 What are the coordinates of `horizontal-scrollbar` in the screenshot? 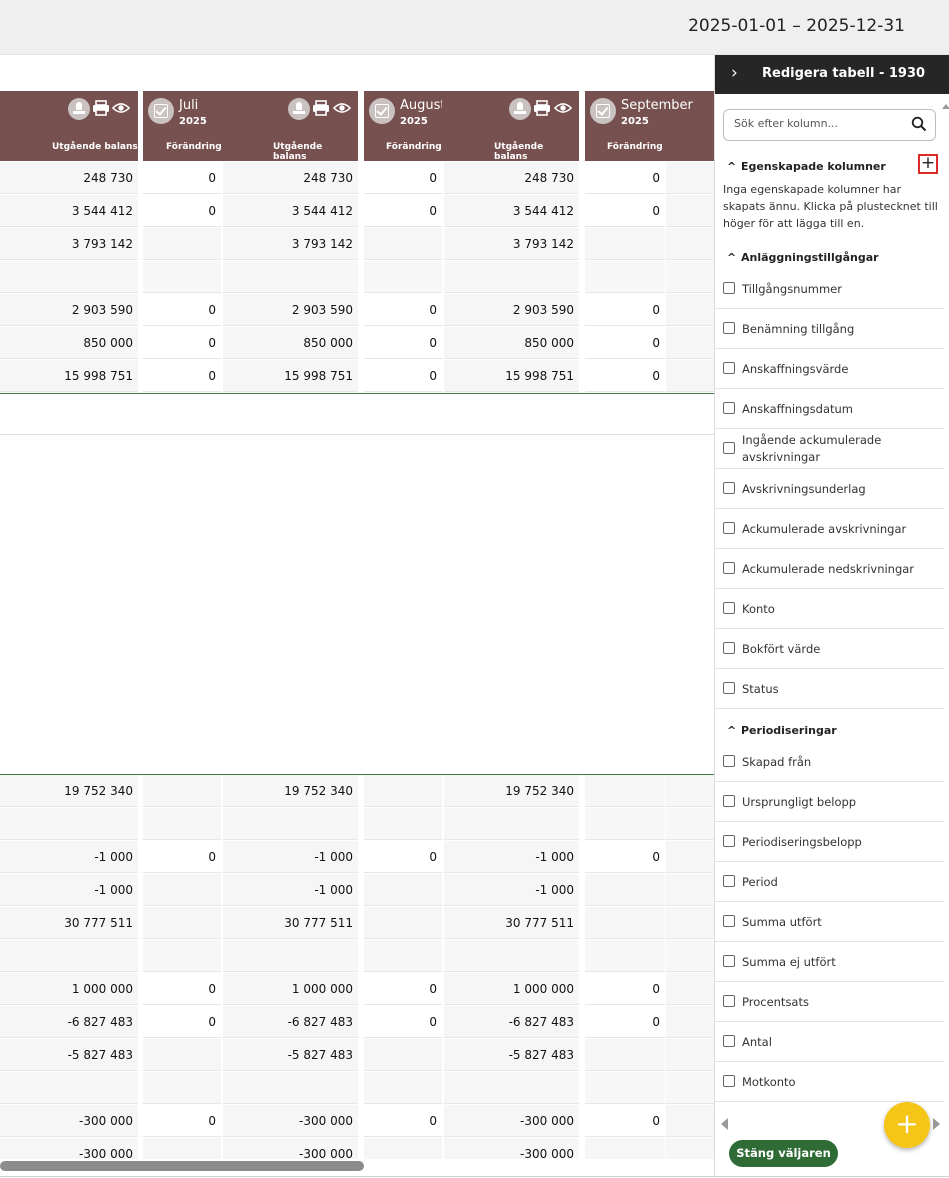 It's located at (182, 1166).